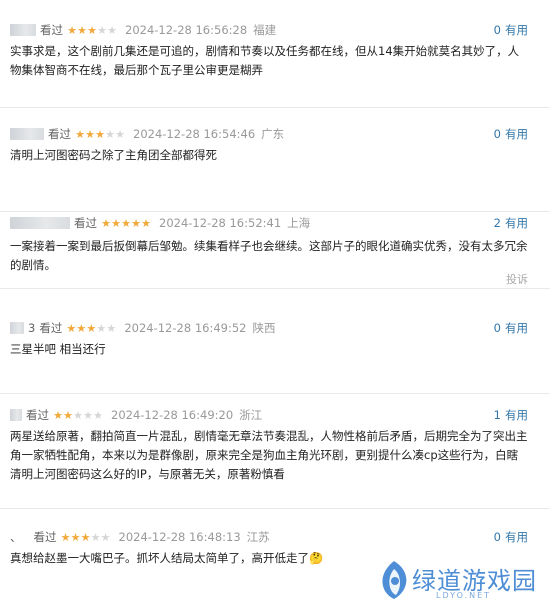  I want to click on useful-count: 2, so click(497, 223).